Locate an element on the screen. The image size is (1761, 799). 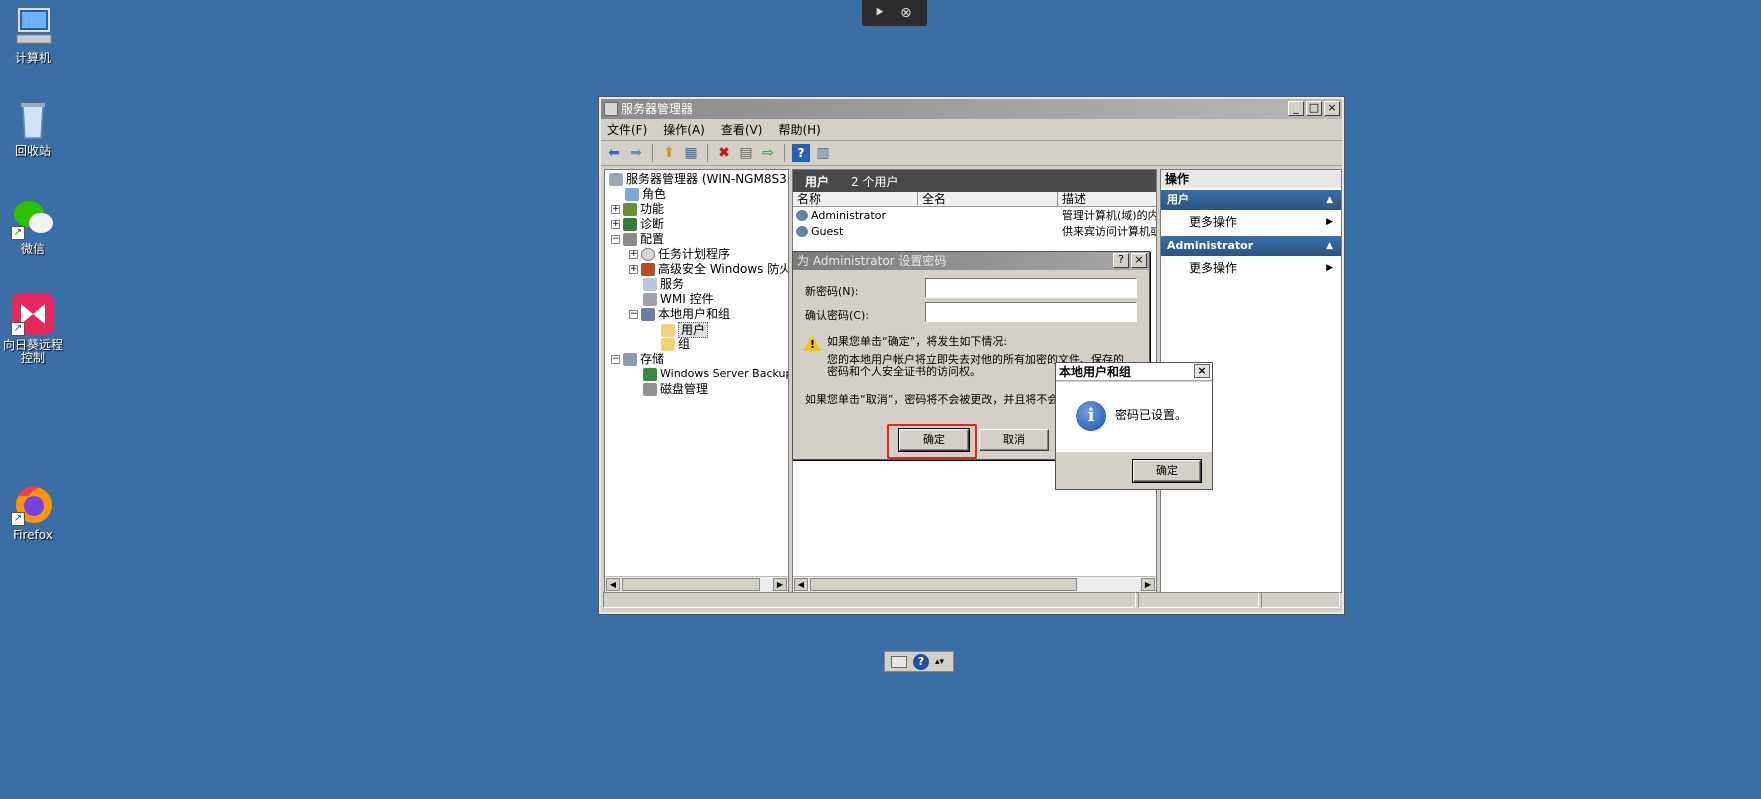
close-icon: ⊗ is located at coordinates (906, 13).